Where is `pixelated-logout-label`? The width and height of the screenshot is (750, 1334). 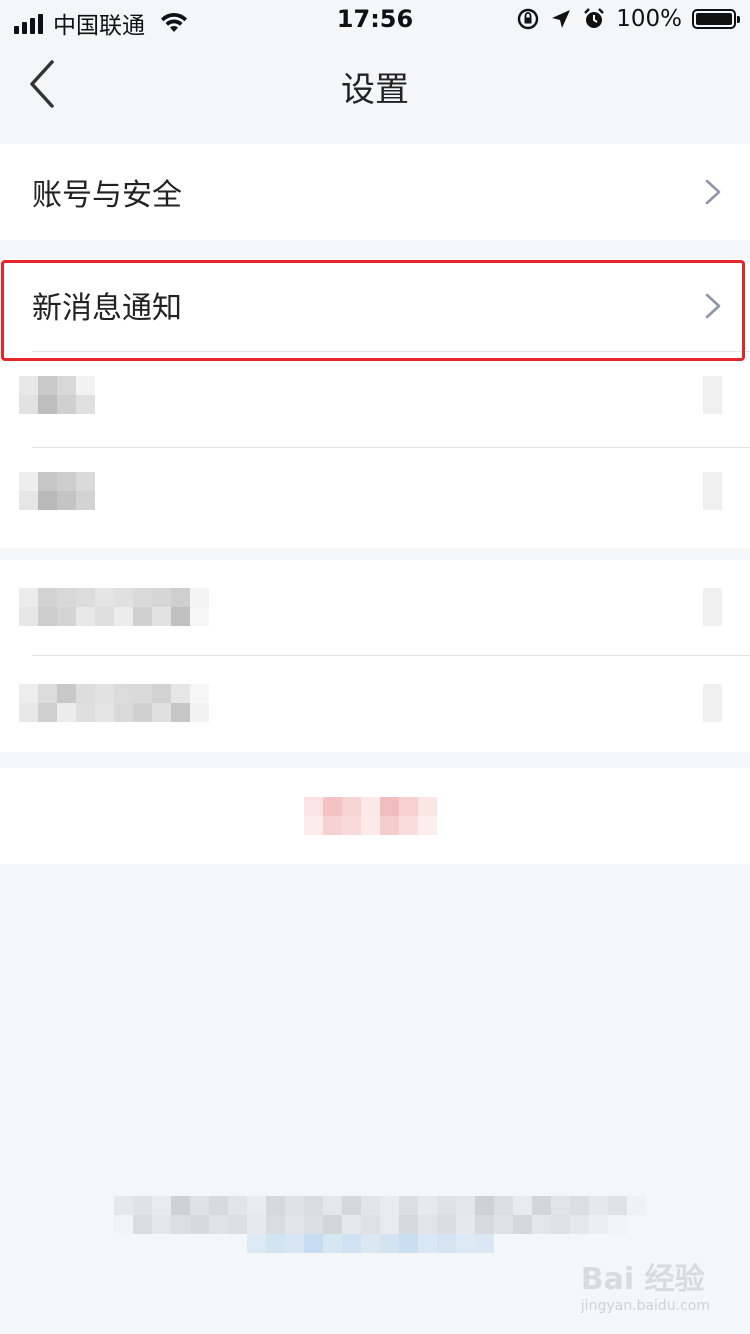
pixelated-logout-label is located at coordinates (370, 816).